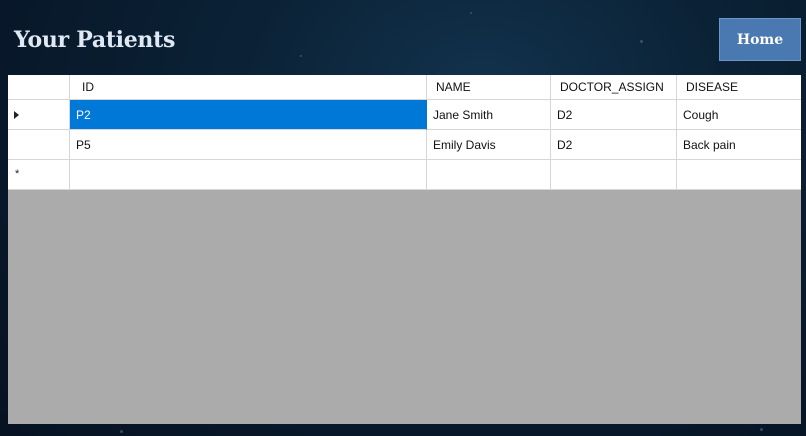 The width and height of the screenshot is (806, 436). I want to click on current-row-arrow-icon, so click(16, 114).